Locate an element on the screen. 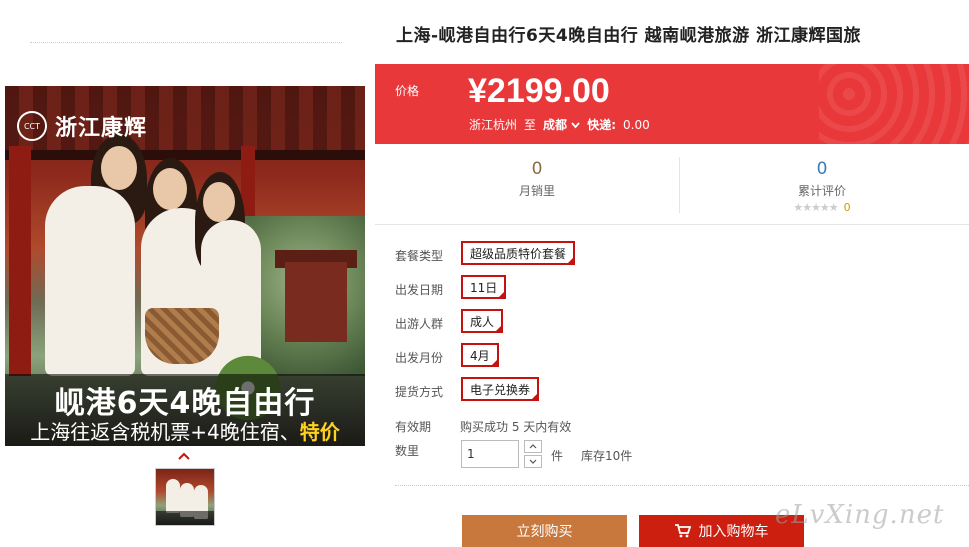 This screenshot has width=969, height=547. person-figure is located at coordinates (90, 281).